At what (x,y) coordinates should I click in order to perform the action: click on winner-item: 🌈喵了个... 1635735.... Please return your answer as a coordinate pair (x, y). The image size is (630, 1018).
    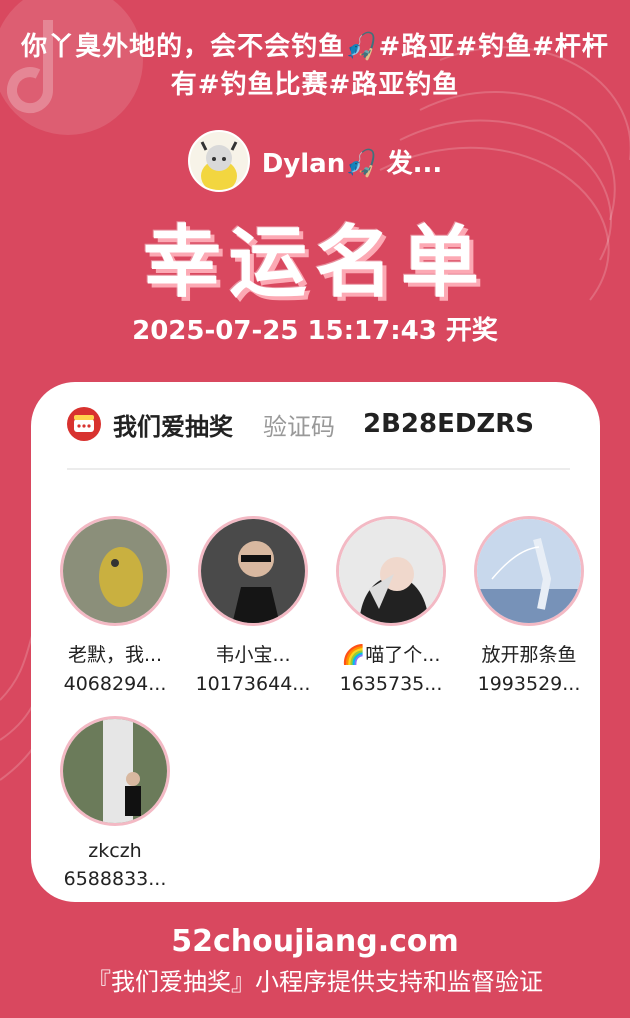
    Looking at the image, I should click on (391, 605).